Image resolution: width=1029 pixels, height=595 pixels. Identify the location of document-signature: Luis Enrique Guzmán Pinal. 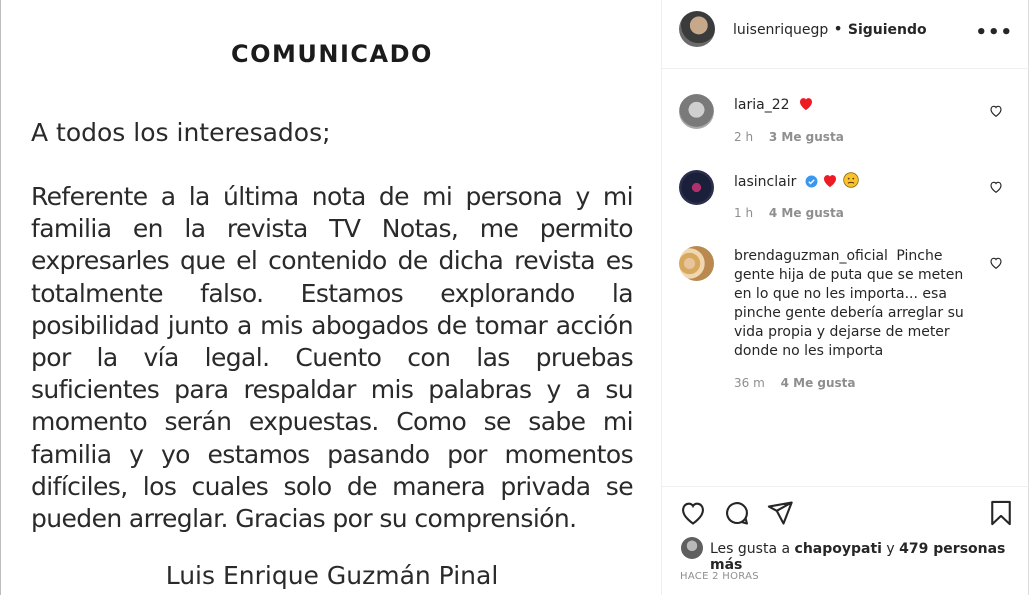
(332, 575).